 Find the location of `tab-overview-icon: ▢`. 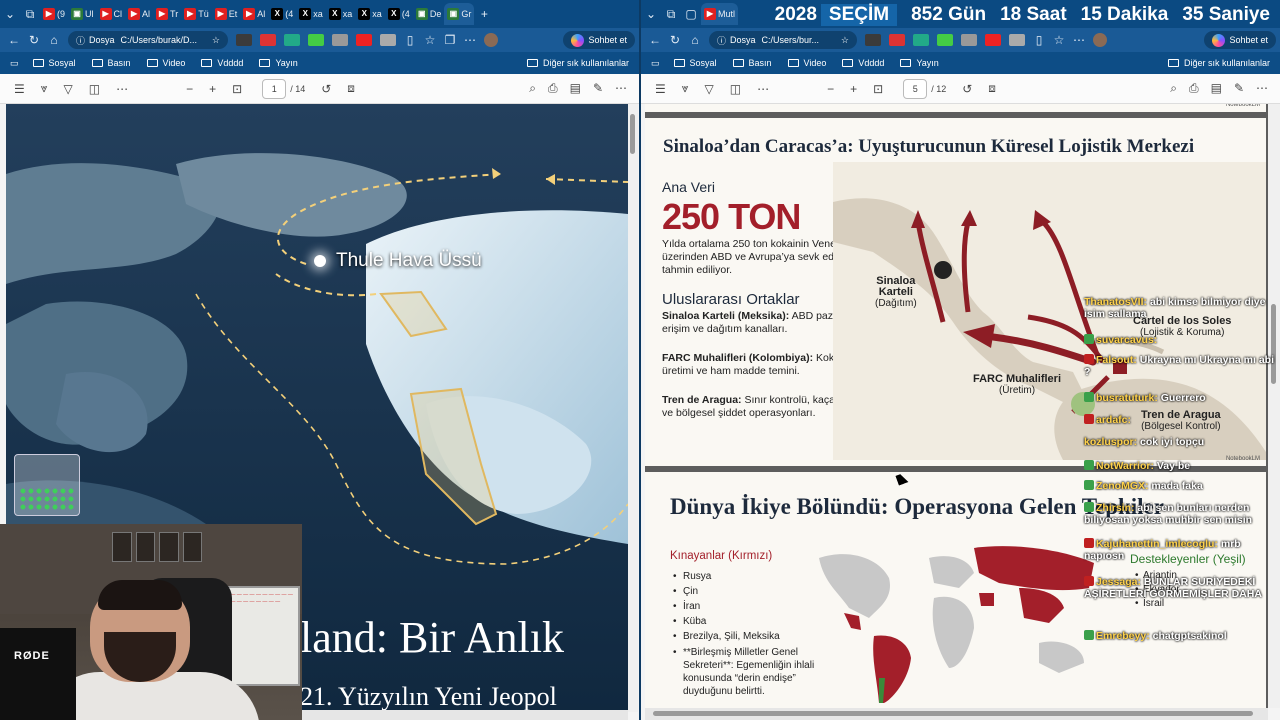

tab-overview-icon: ▢ is located at coordinates (691, 14).